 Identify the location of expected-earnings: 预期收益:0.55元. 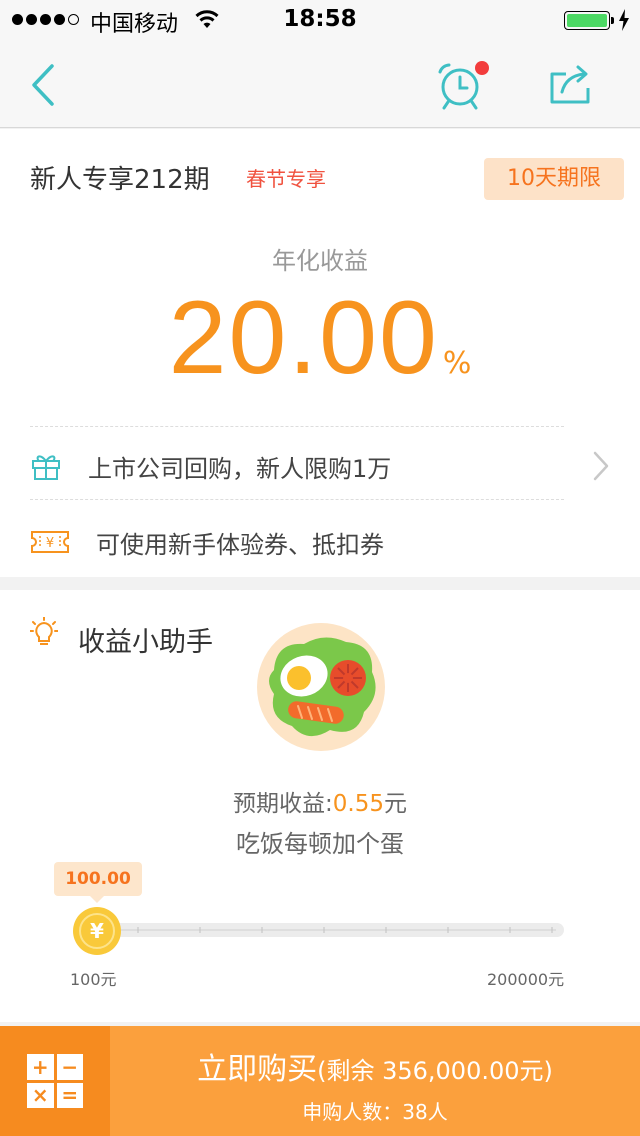
(320, 801).